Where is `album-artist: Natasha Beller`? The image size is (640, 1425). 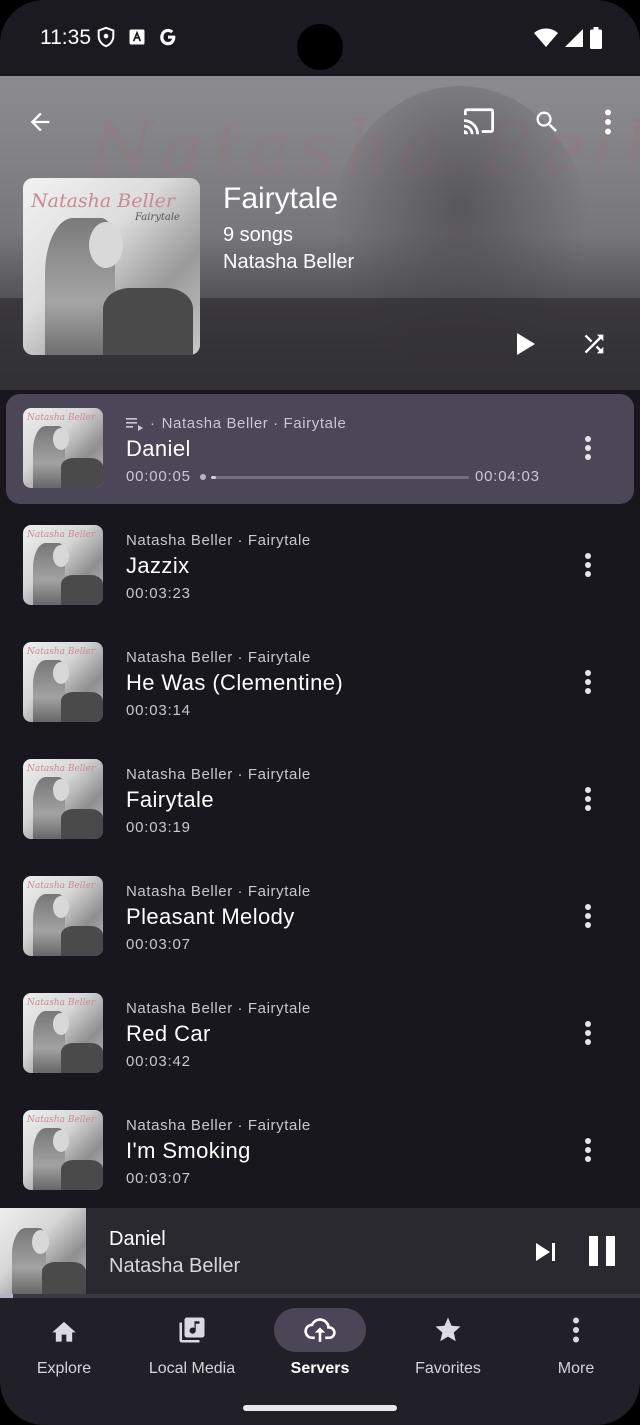
album-artist: Natasha Beller is located at coordinates (288, 262).